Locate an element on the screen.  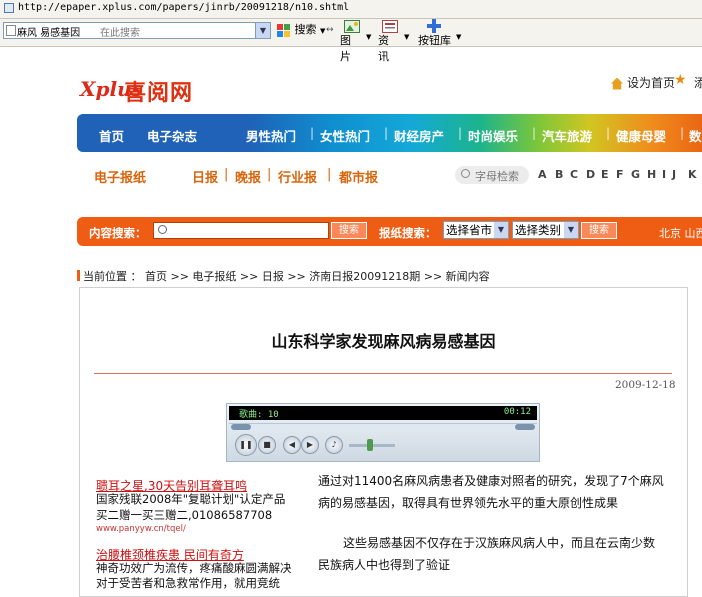
player-display: 歌曲: 10 00:12 is located at coordinates (383, 413).